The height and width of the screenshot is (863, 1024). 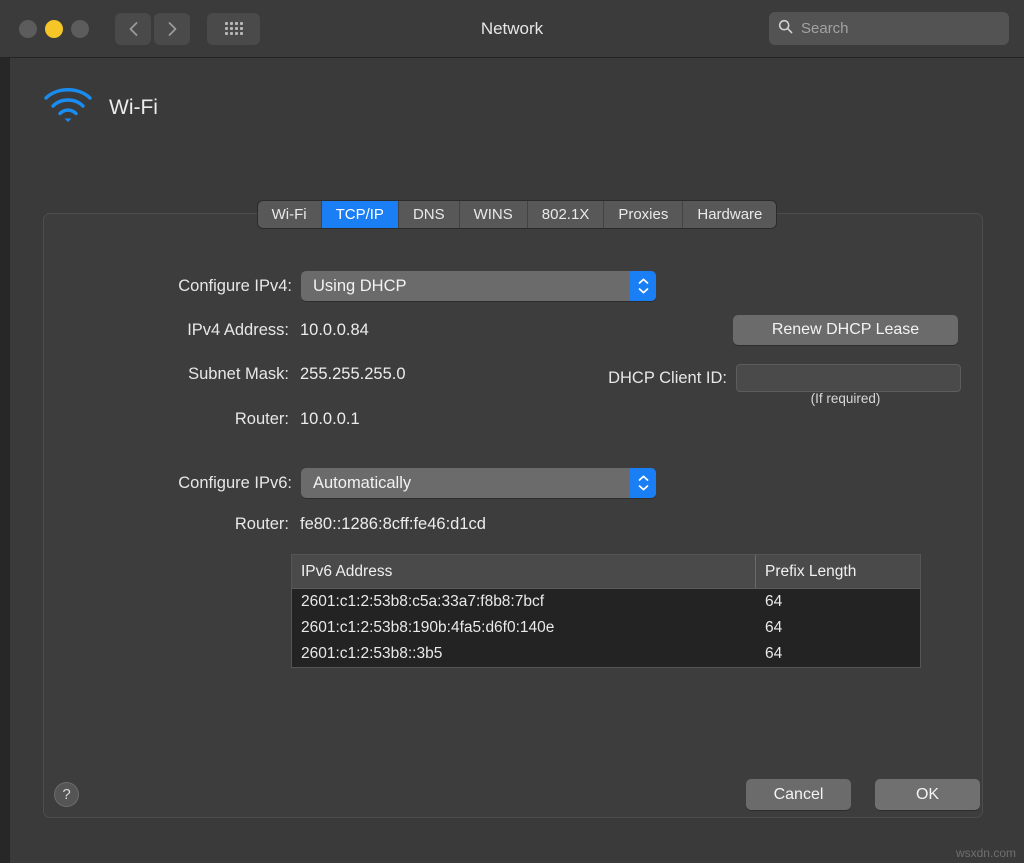 I want to click on table-row: 2601:c1:2:53b8:c5a:33a7:f8b8:7bcf 64, so click(x=606, y=602).